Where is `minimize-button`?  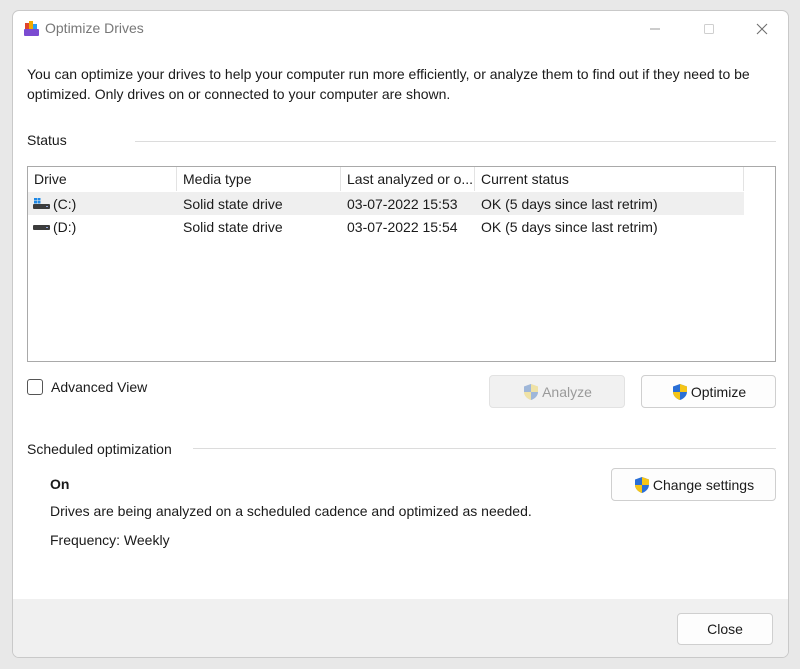 minimize-button is located at coordinates (655, 29).